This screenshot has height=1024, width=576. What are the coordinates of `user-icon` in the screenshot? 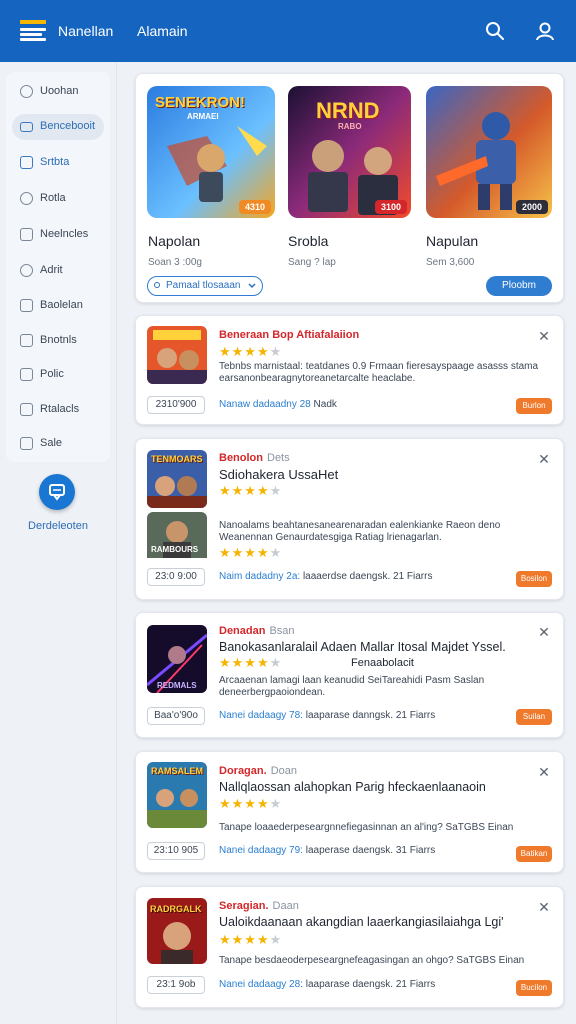 It's located at (545, 31).